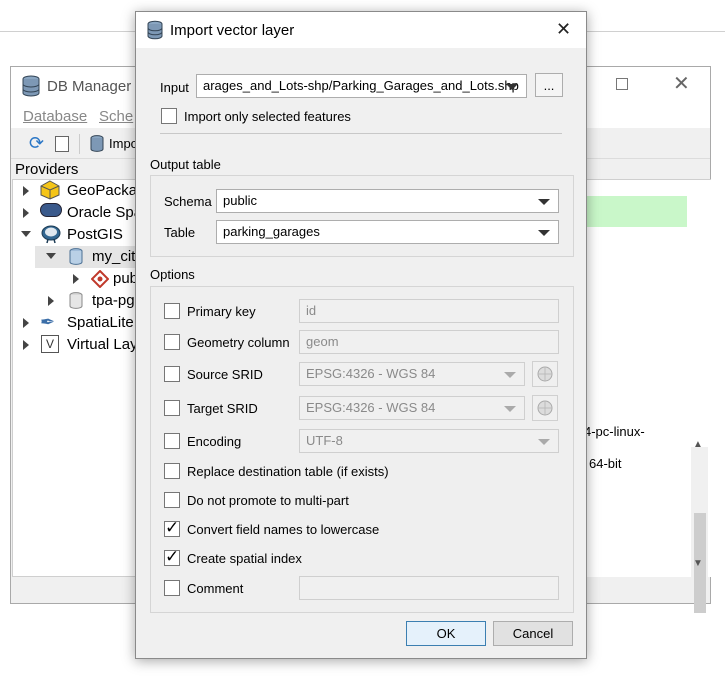 The image size is (725, 682). I want to click on encoding-combo: UTF-8, so click(429, 441).